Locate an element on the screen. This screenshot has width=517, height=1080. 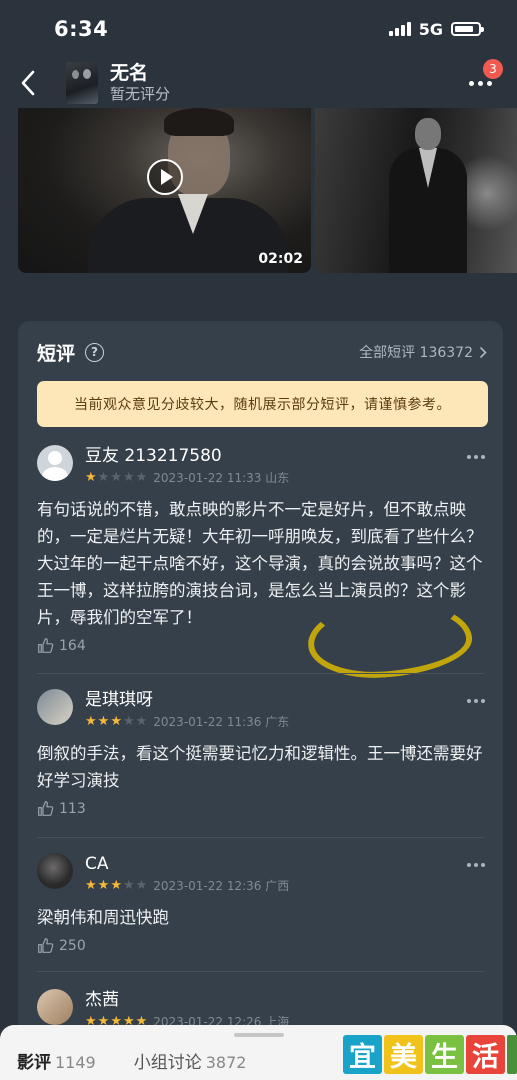
back-button is located at coordinates (28, 83).